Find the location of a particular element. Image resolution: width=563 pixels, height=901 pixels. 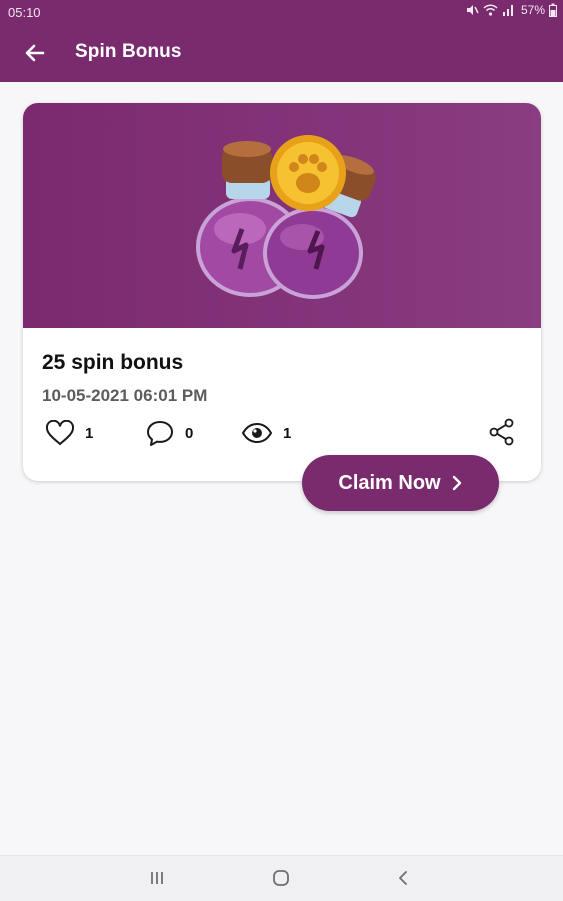

share-icon is located at coordinates (501, 432).